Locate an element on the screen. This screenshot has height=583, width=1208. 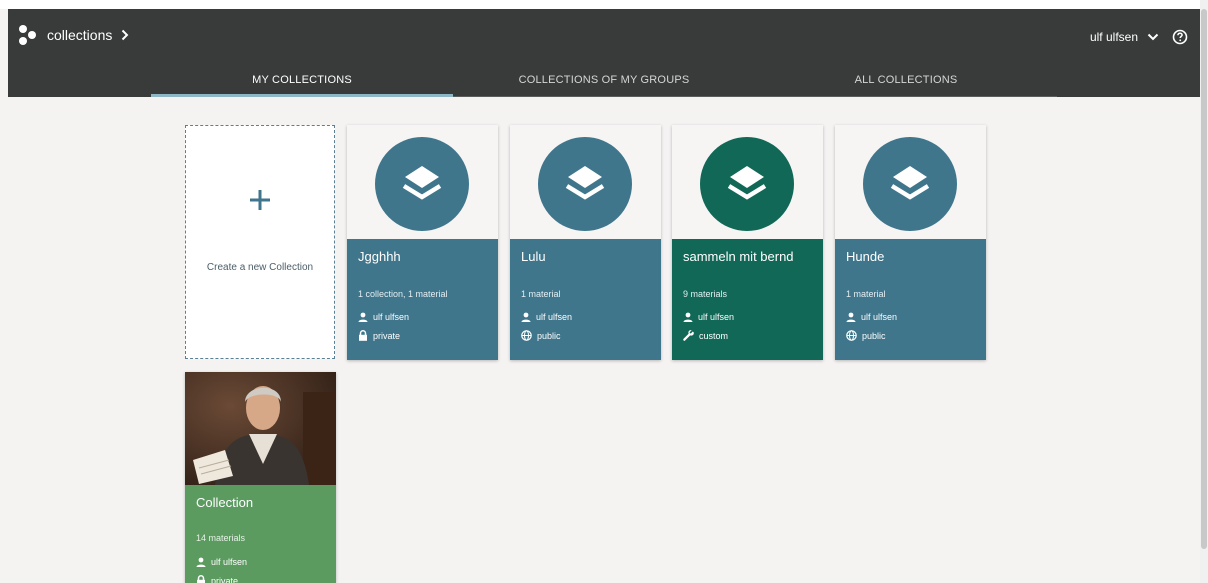
tab-my-collections: MY COLLECTIONS is located at coordinates (302, 84).